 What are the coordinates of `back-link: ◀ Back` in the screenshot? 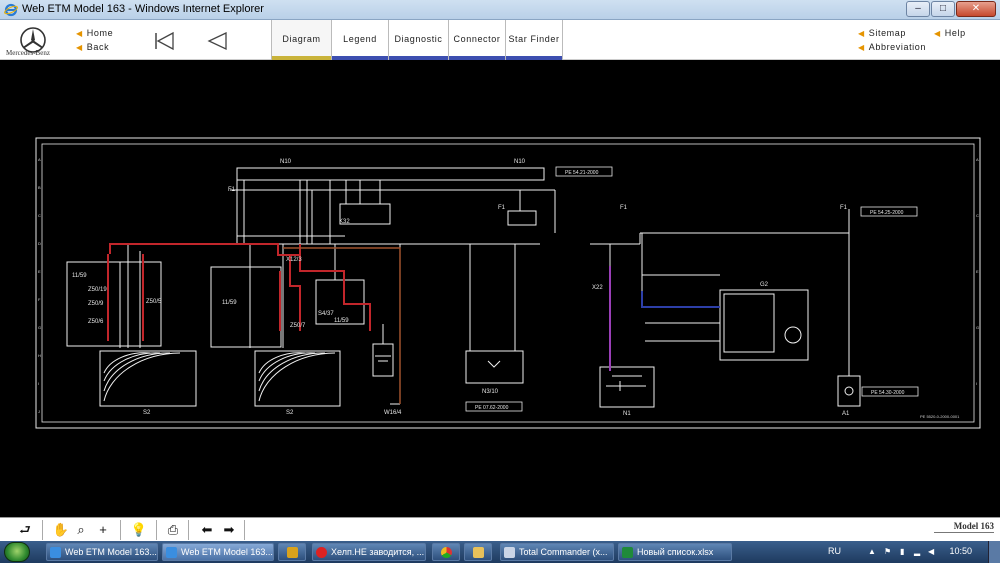 It's located at (92, 47).